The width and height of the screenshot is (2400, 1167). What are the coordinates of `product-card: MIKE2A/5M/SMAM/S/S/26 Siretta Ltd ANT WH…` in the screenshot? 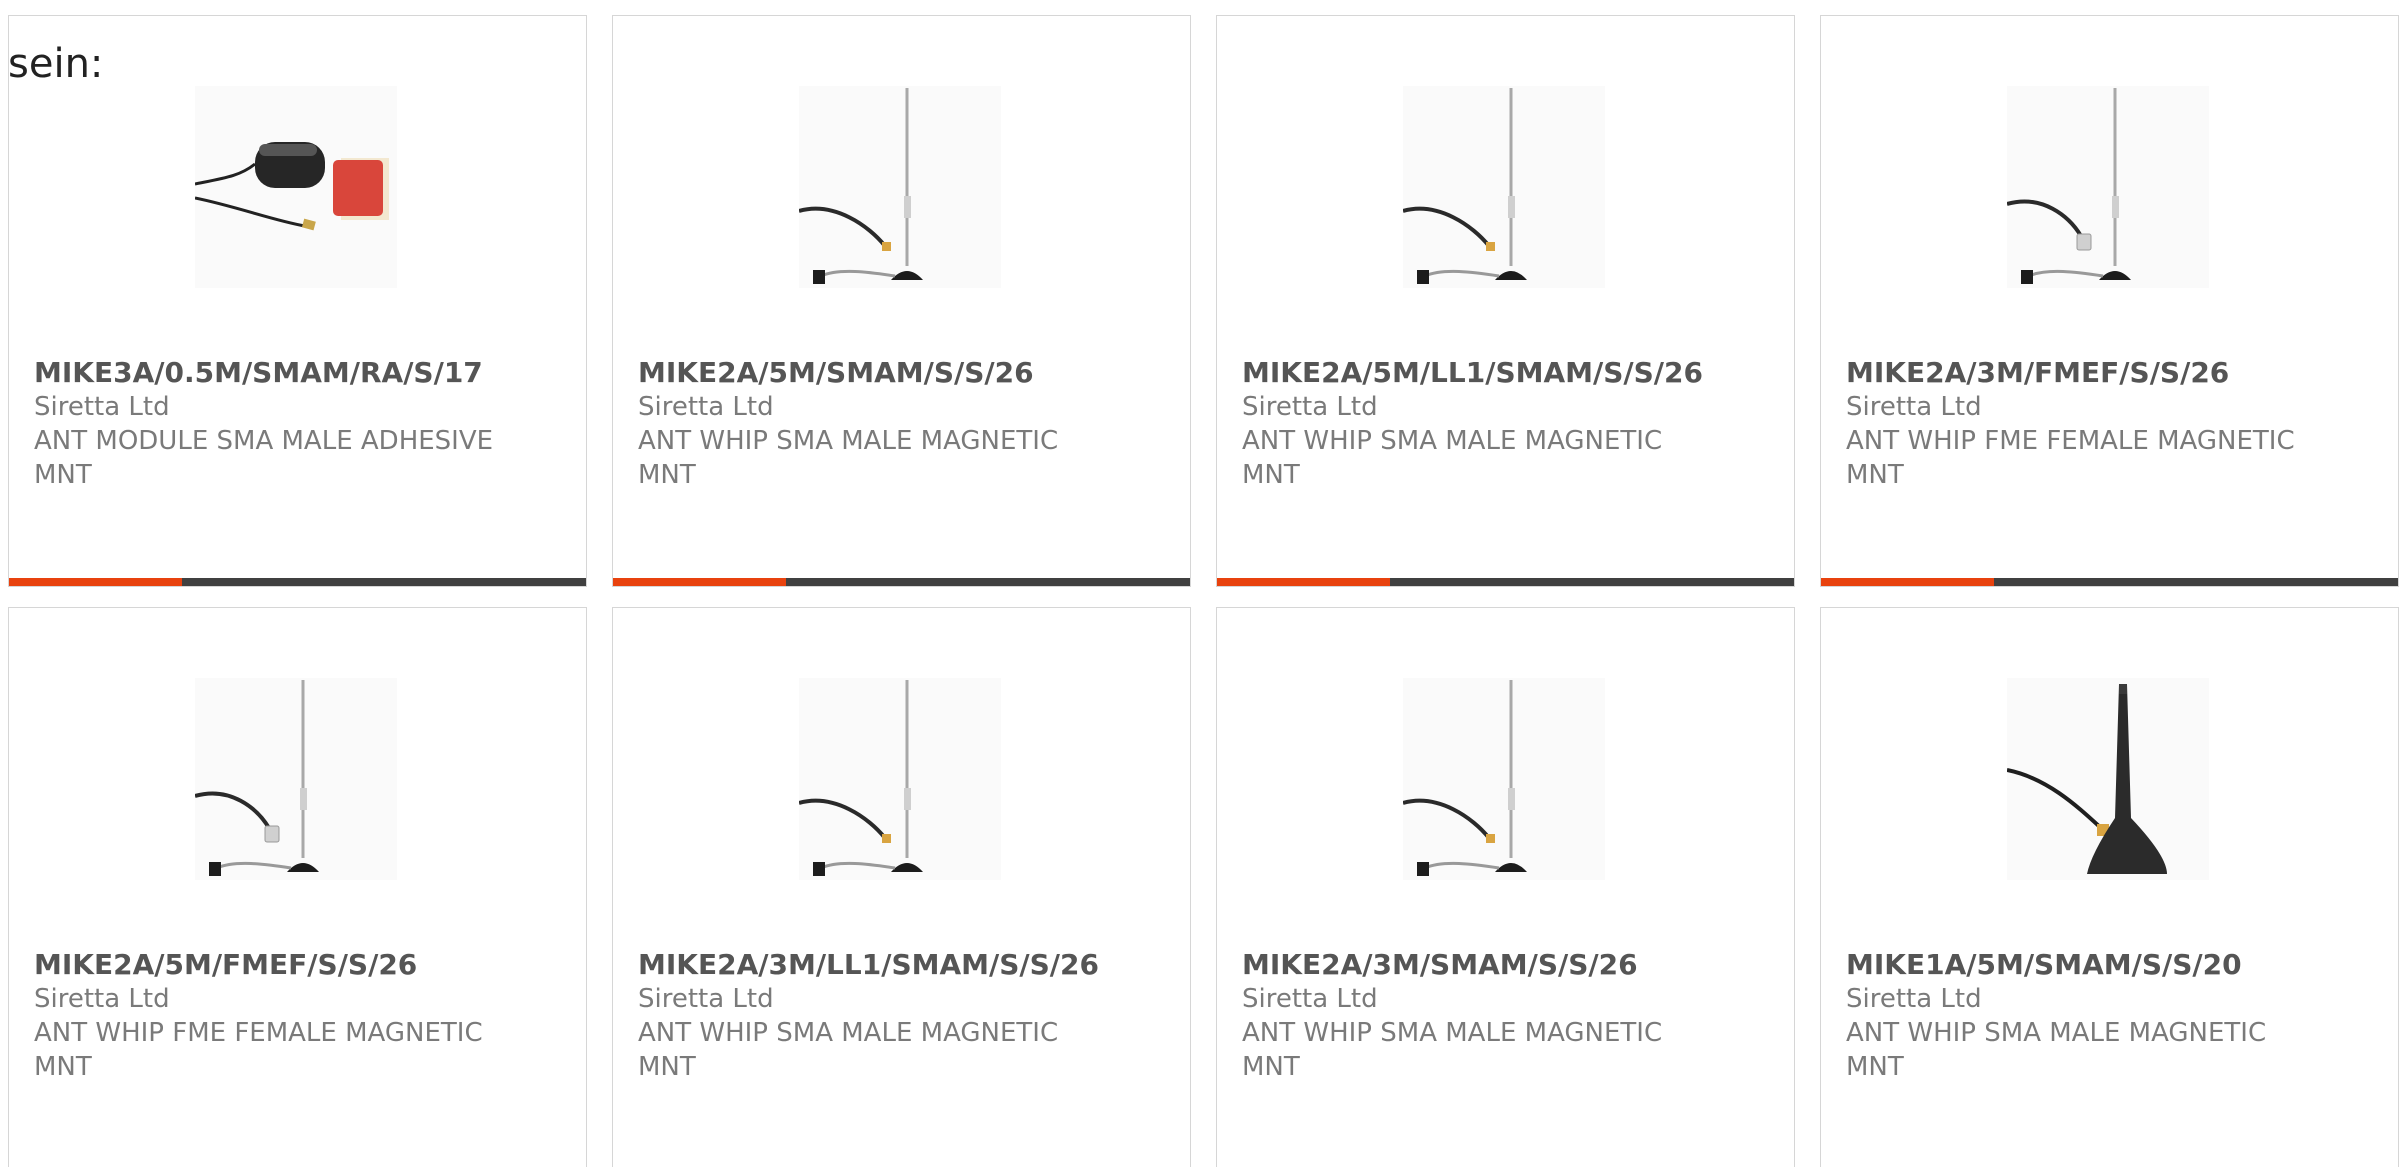 It's located at (901, 301).